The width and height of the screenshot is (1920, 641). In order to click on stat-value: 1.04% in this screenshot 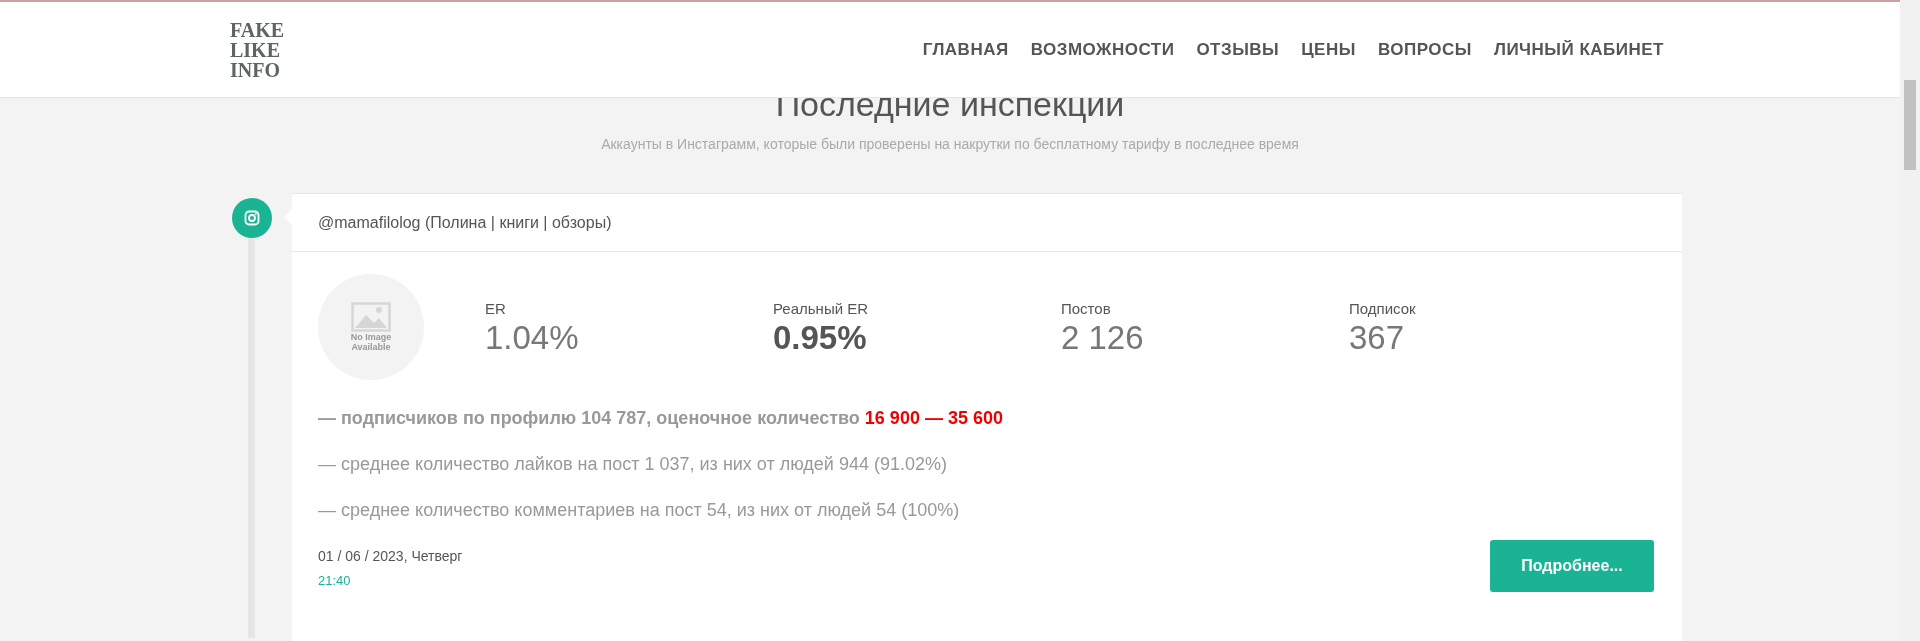, I will do `click(532, 338)`.